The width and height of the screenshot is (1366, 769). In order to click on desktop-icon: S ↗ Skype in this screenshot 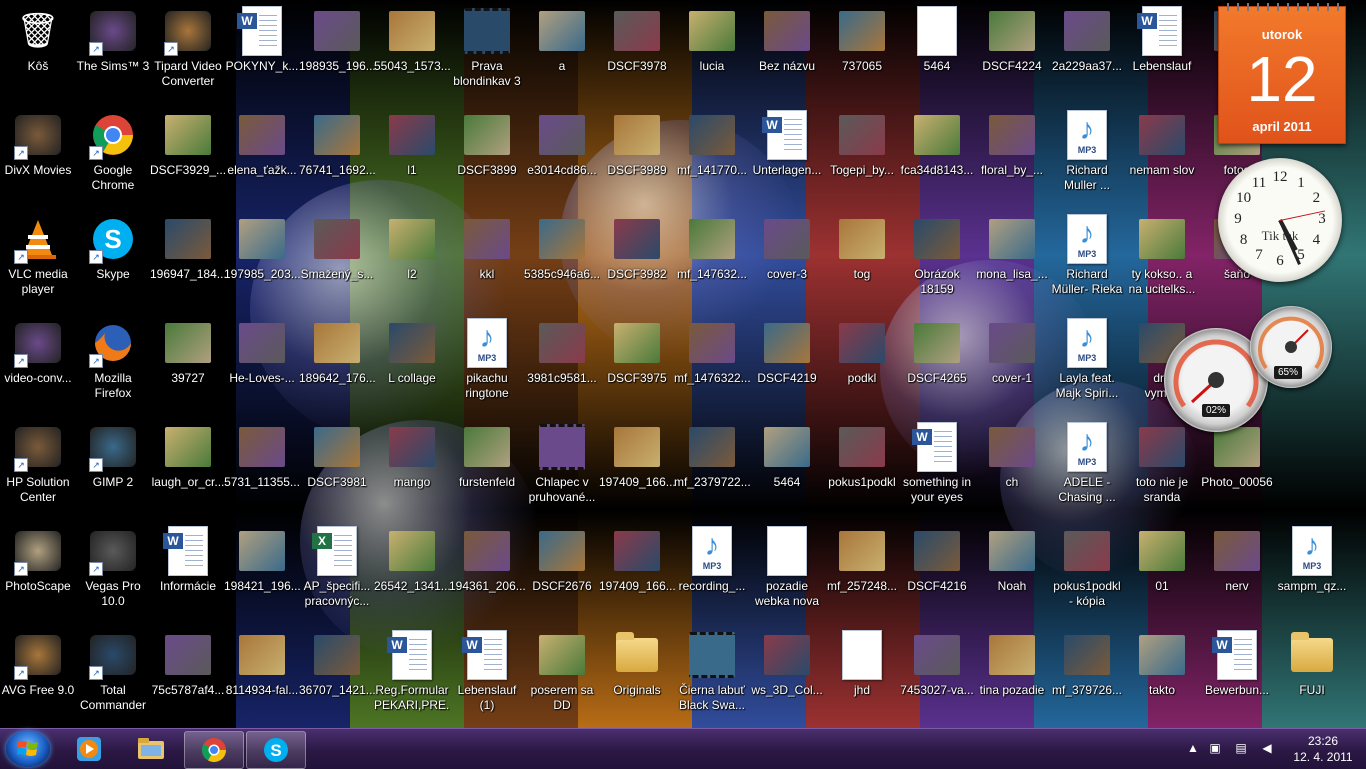, I will do `click(113, 260)`.